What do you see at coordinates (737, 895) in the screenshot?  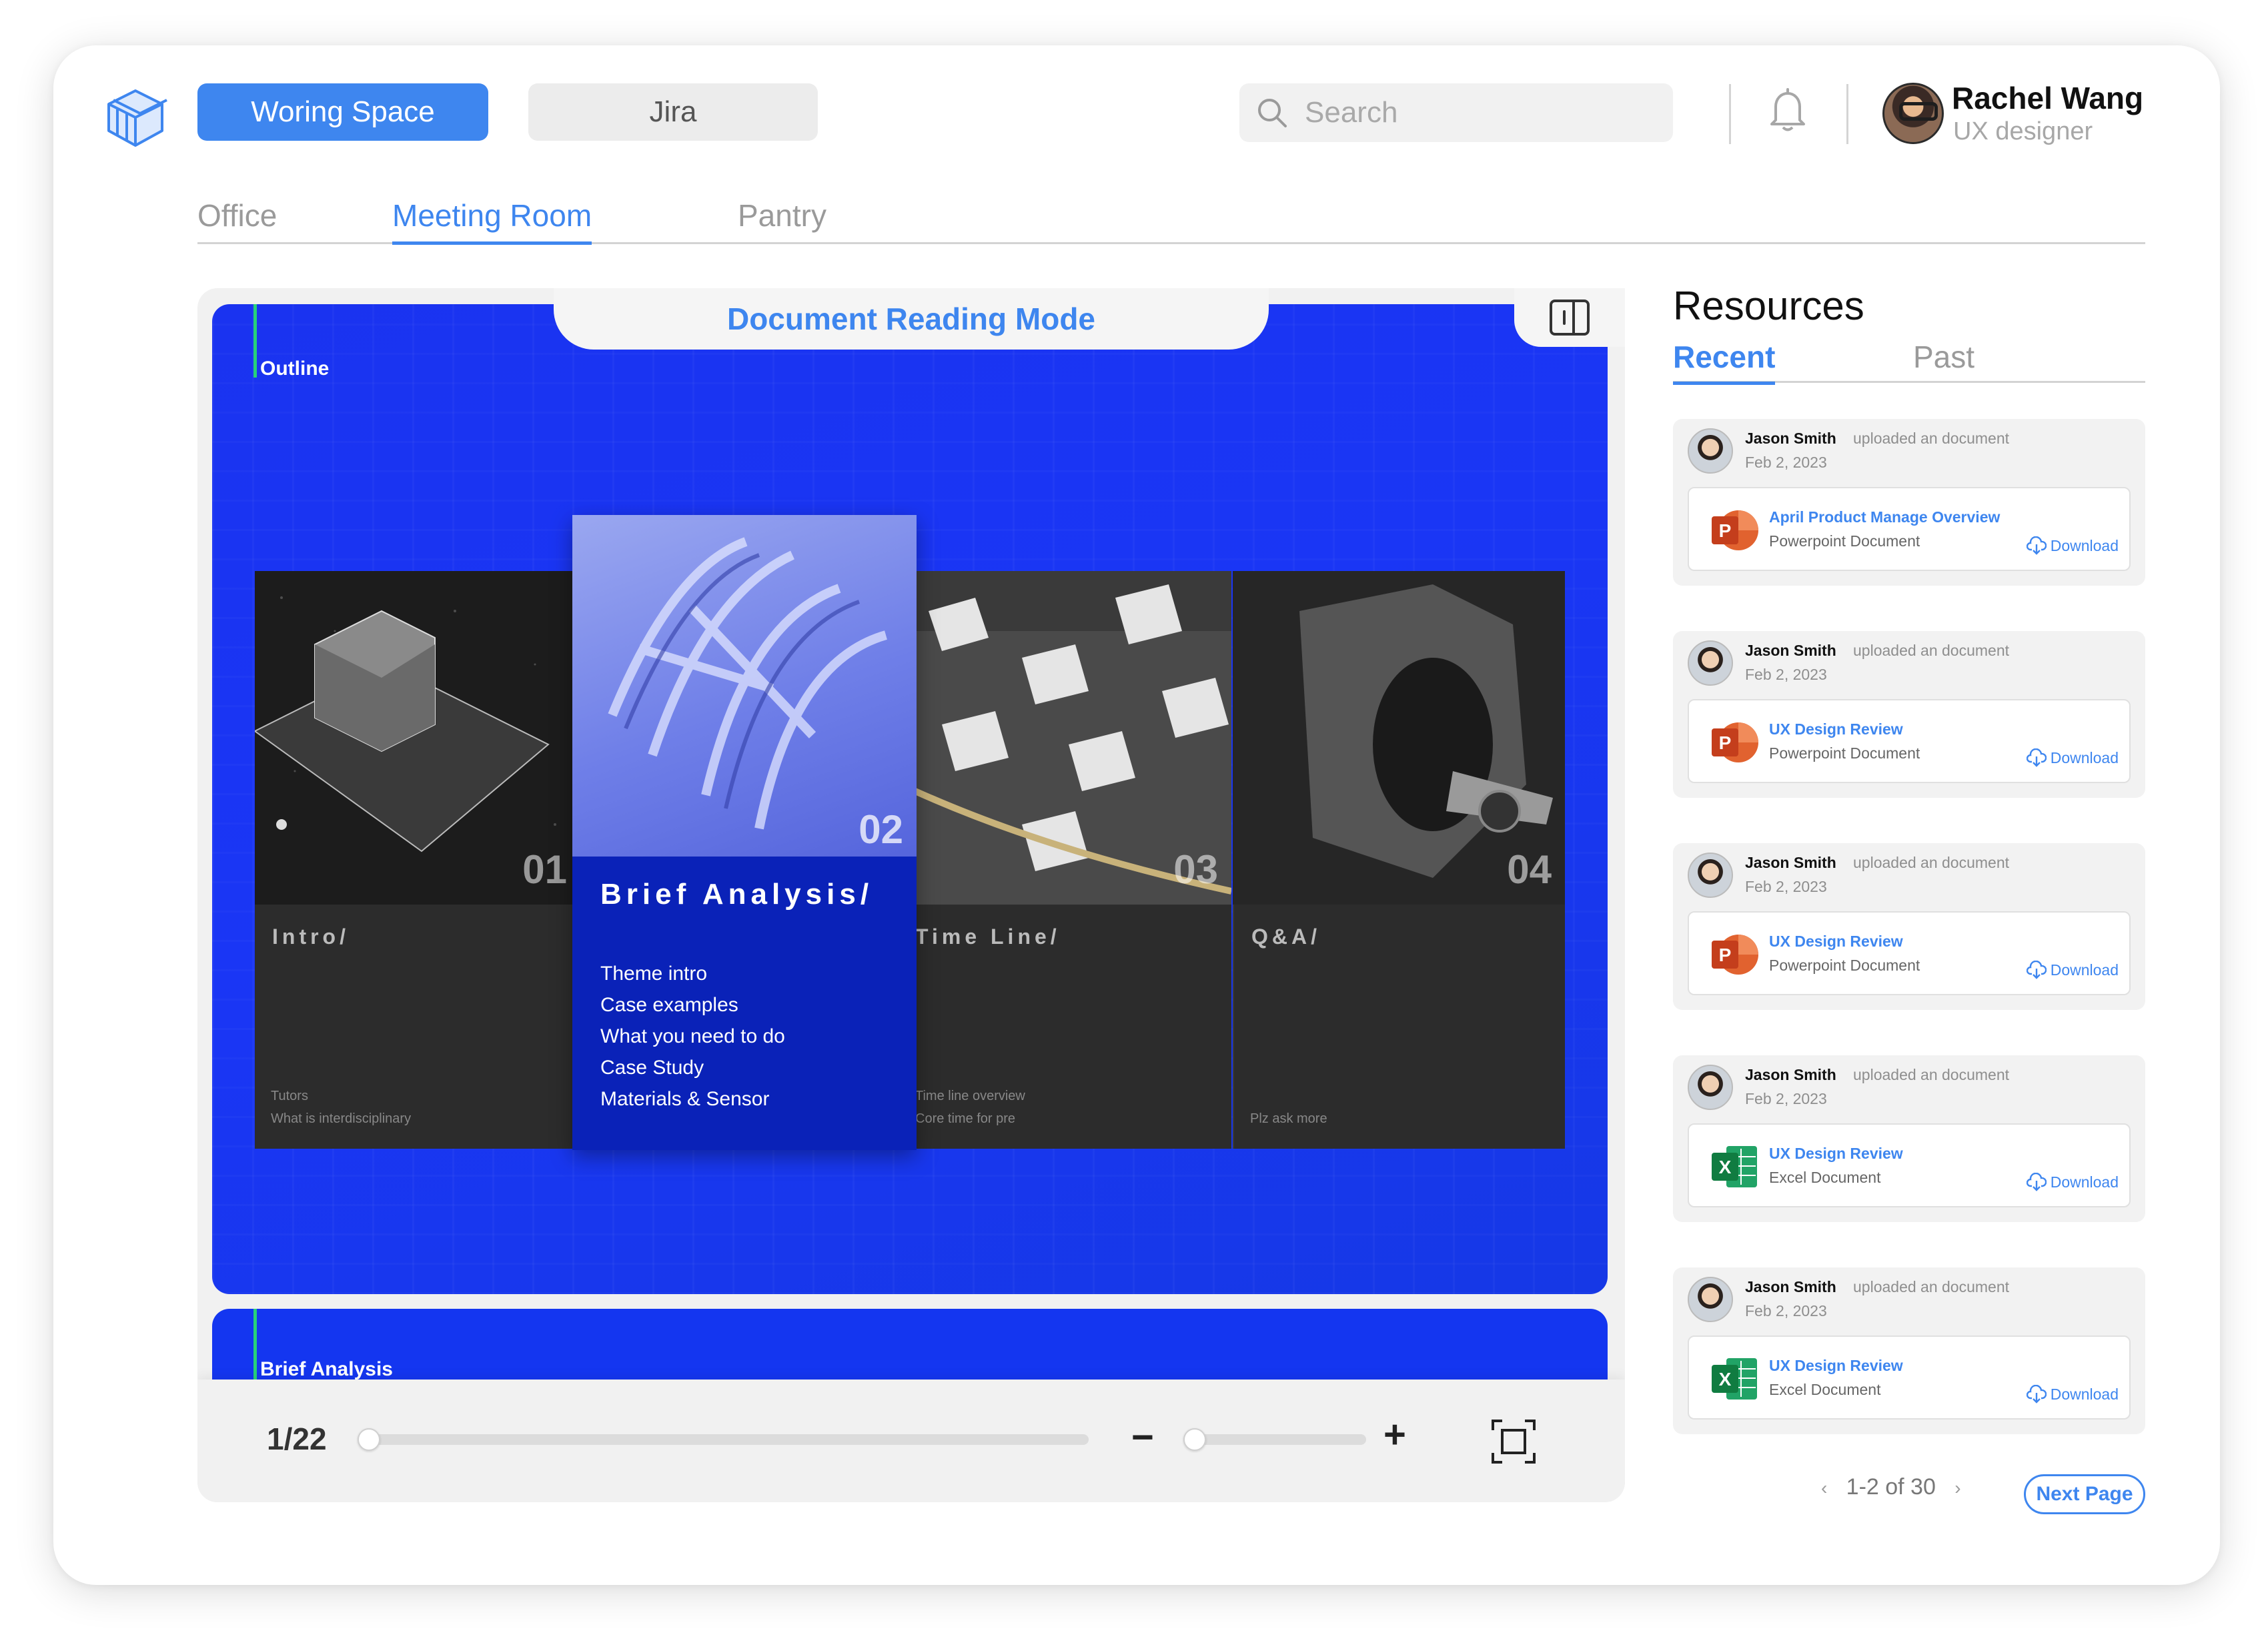 I see `panel-title: Brief Analysis/` at bounding box center [737, 895].